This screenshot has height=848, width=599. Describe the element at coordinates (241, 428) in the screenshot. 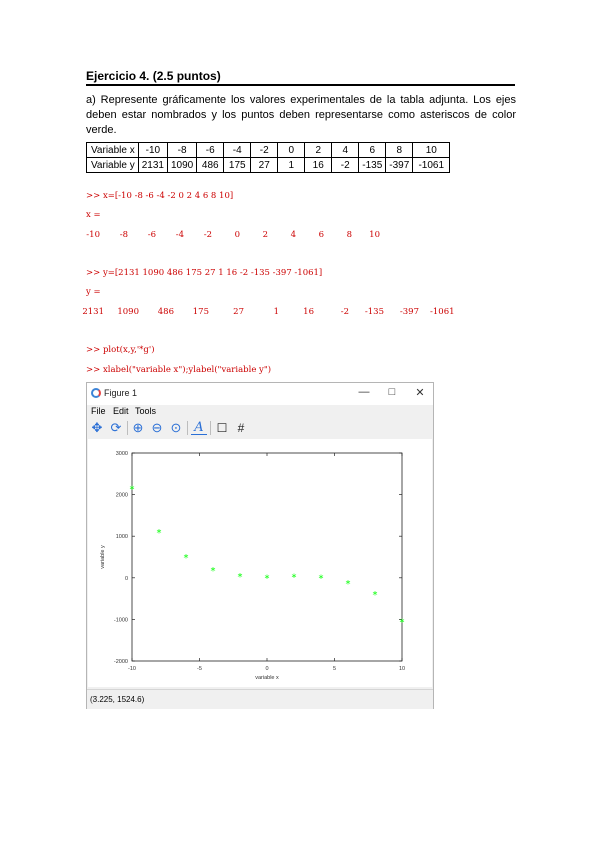

I see `grid-icon: #` at that location.